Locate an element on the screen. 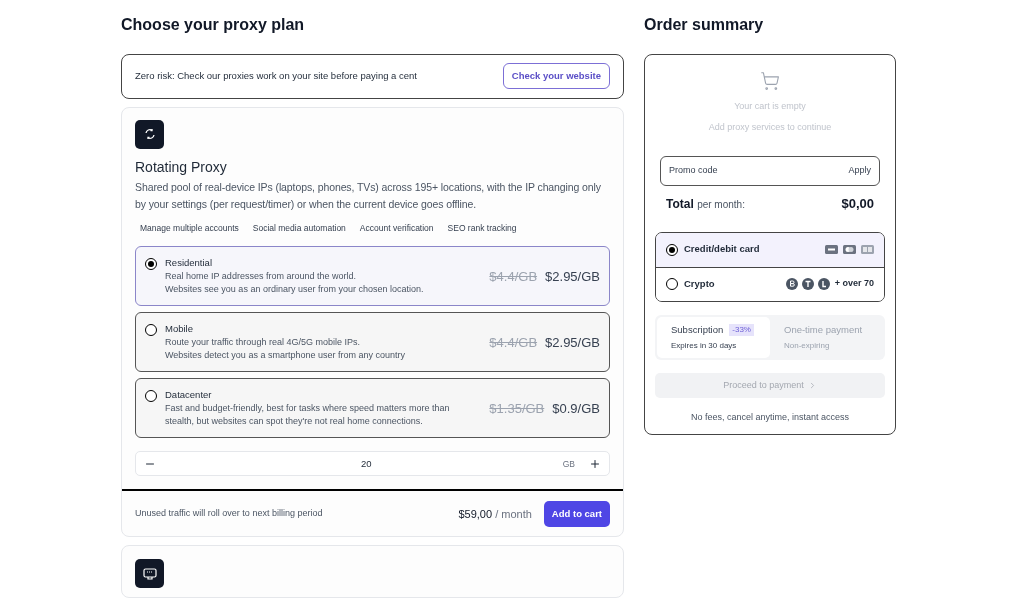 This screenshot has height=598, width=1024. plan-option: Mobile Route your traffic through real 4G/5G mobile IPs. Websites detect you as a smartphone user from any country $4.4/GB $2.95/GB is located at coordinates (372, 342).